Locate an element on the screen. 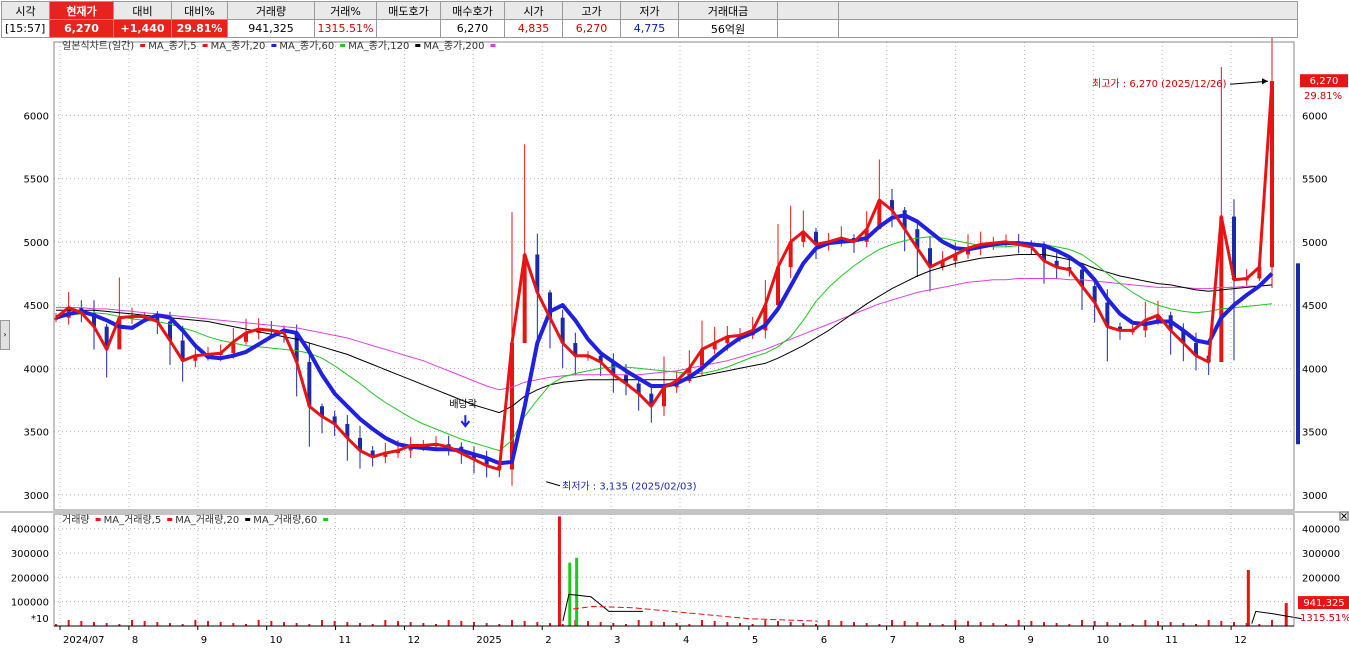  val-time: [15:57] is located at coordinates (25, 28).